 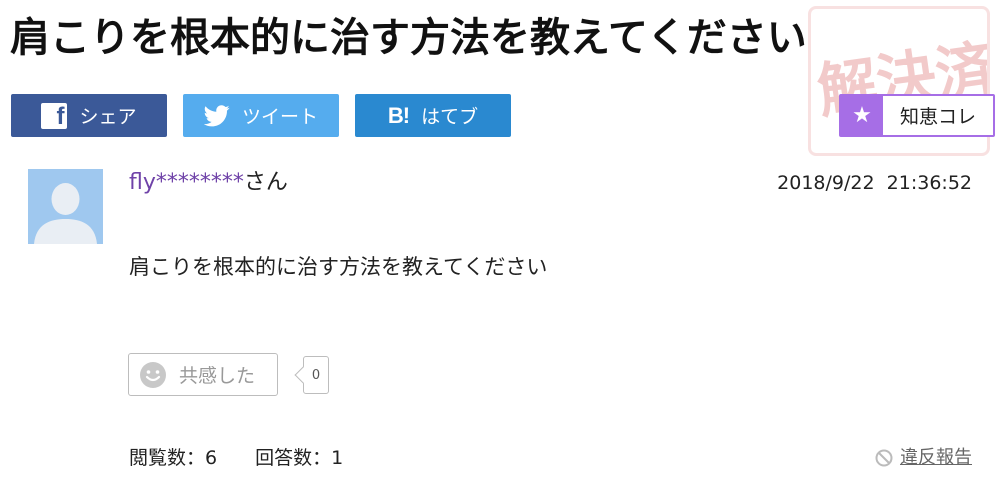 What do you see at coordinates (450, 117) in the screenshot?
I see `hatena-bookmark-label: はてブ` at bounding box center [450, 117].